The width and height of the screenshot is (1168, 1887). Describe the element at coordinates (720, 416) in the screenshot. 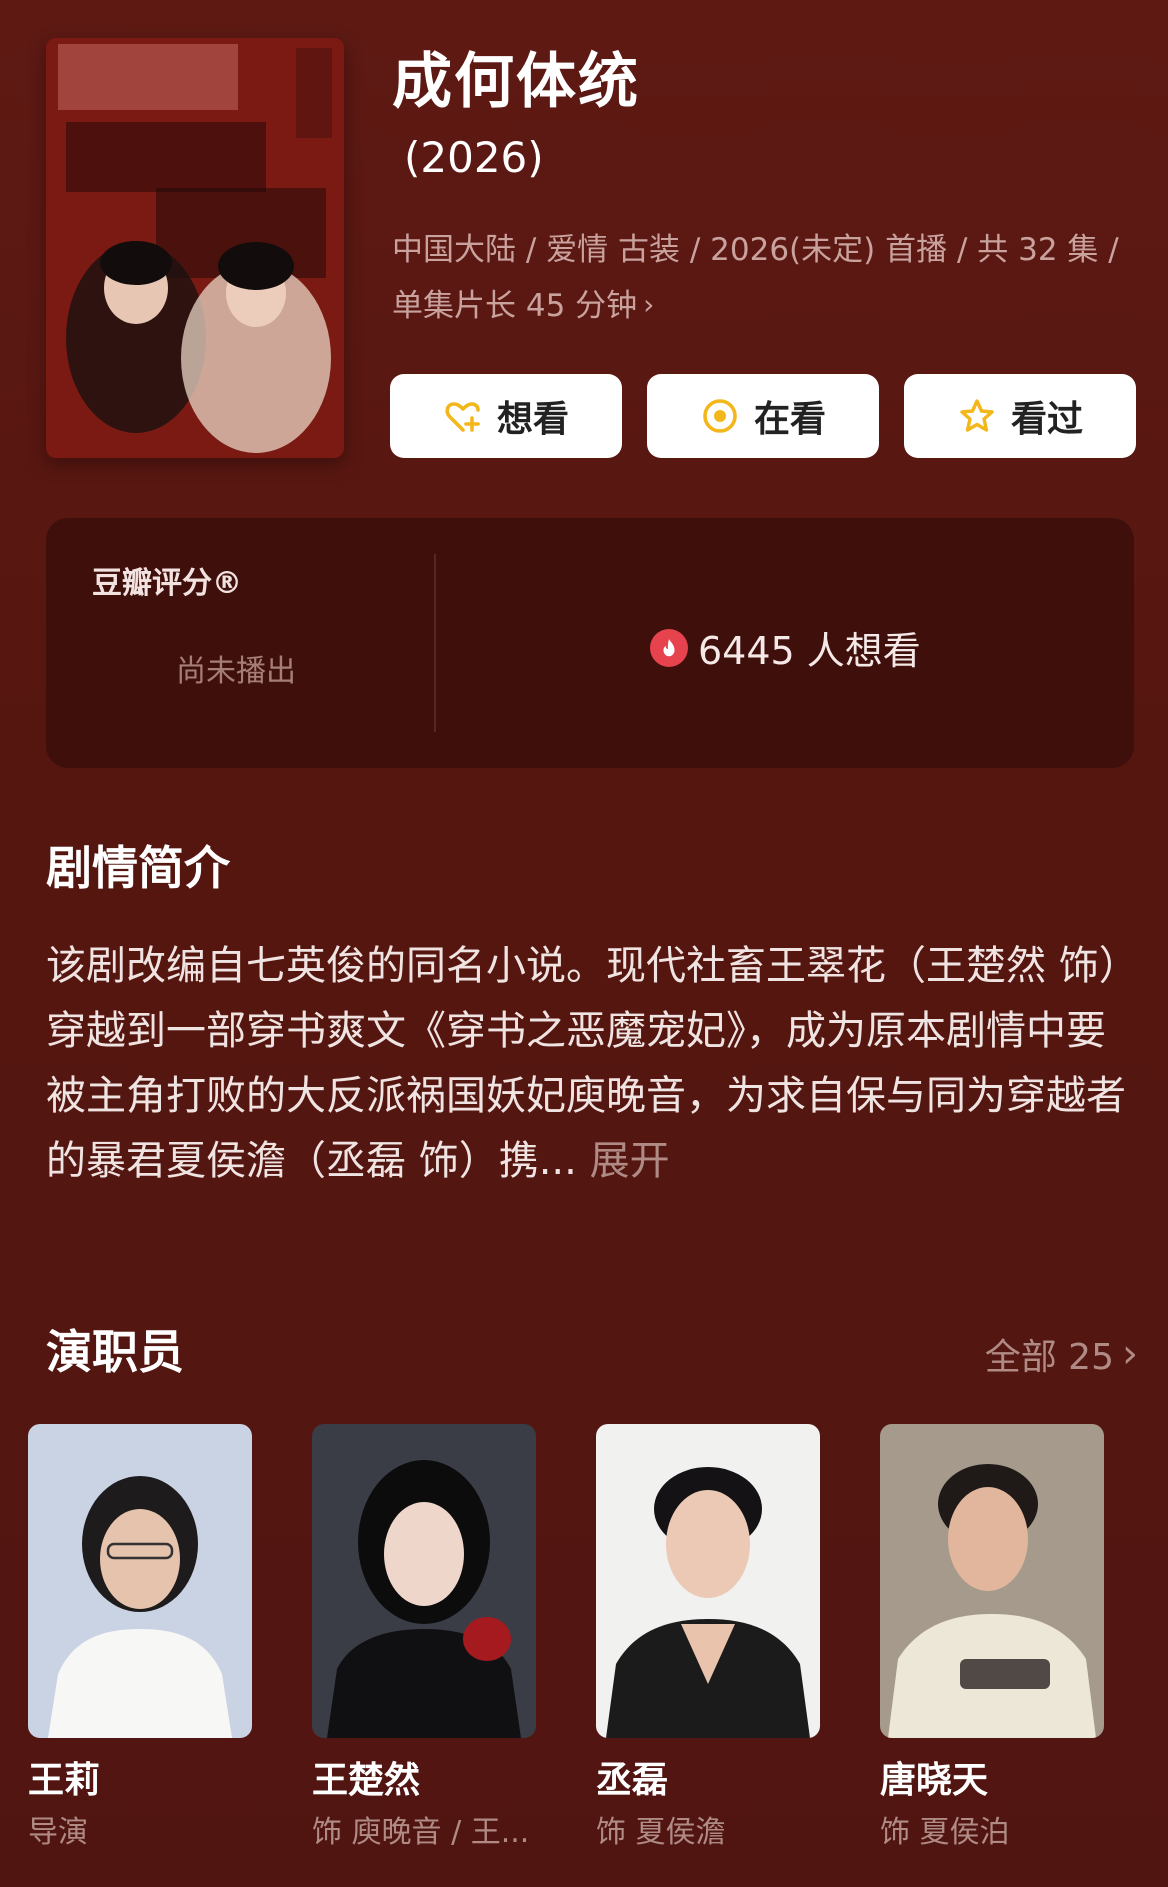

I see `target-icon` at that location.